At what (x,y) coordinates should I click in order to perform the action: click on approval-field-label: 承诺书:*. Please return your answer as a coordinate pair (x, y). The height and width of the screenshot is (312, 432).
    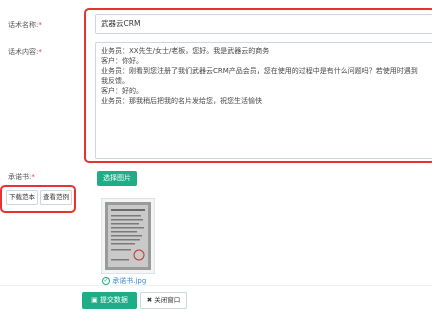
    Looking at the image, I should click on (21, 177).